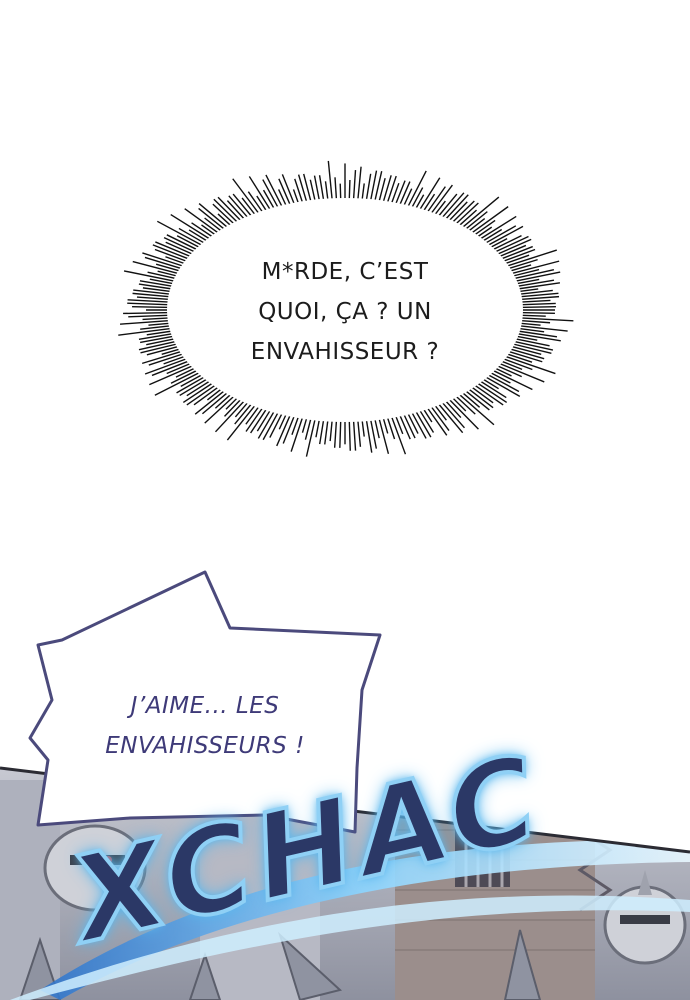  What do you see at coordinates (205, 746) in the screenshot?
I see `shout-line: ENVAHISSEURS !` at bounding box center [205, 746].